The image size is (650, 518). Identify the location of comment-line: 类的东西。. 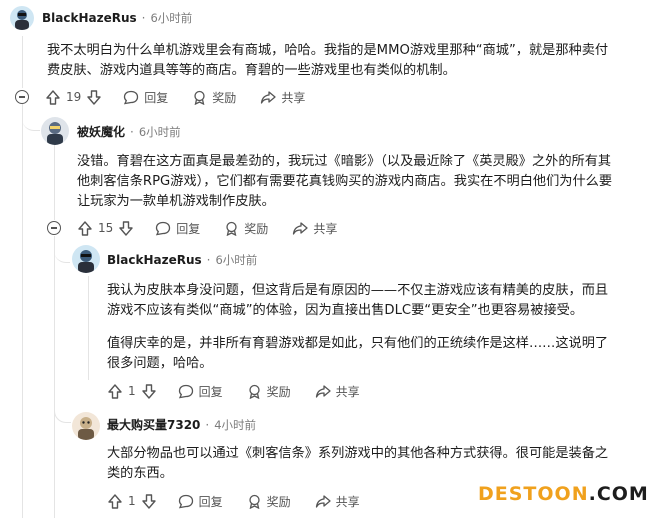
(140, 473).